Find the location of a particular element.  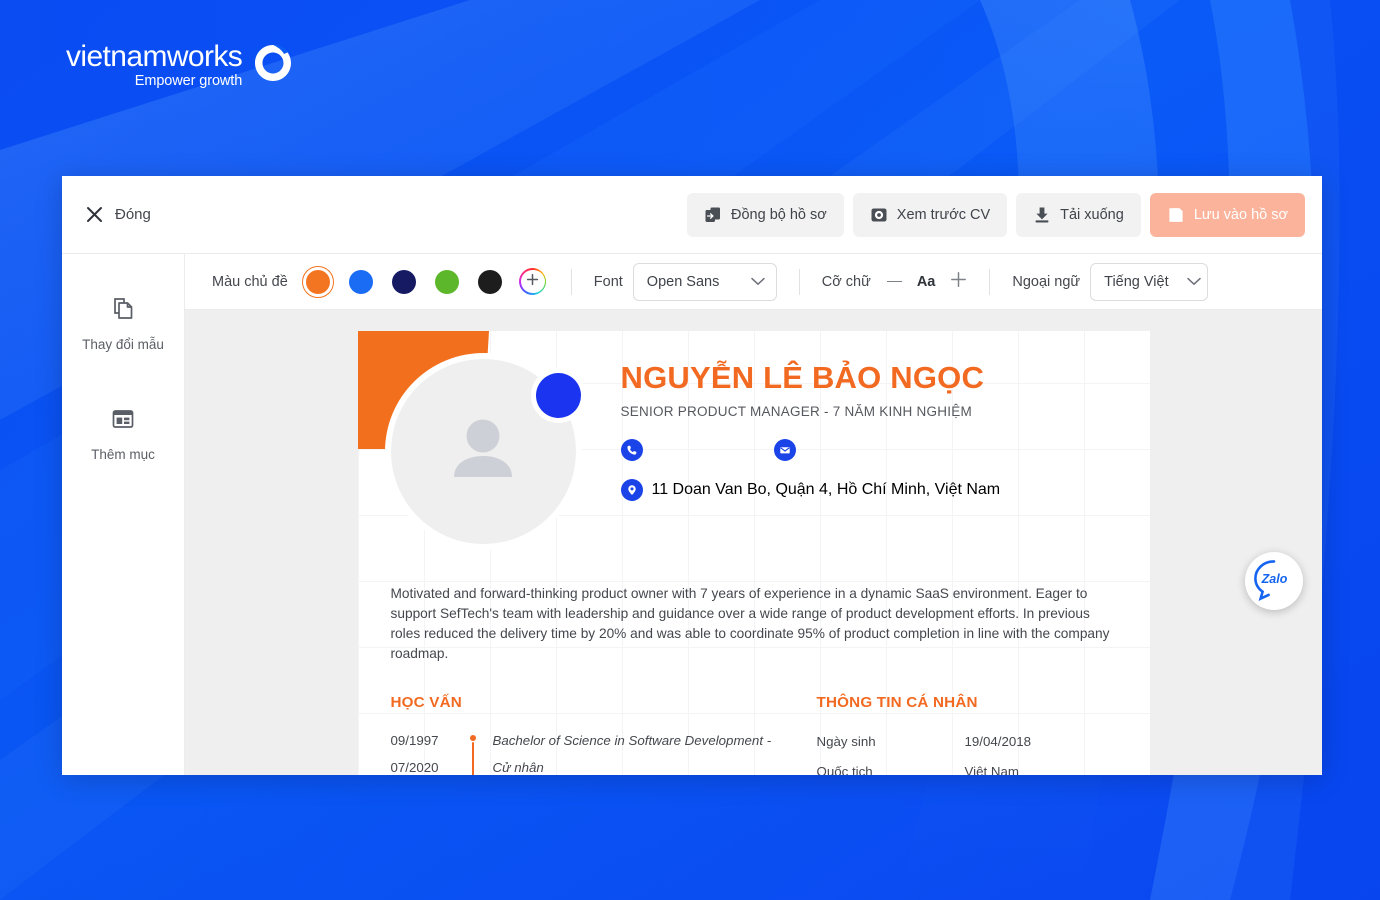

brand-name: vietnamworks is located at coordinates (154, 56).